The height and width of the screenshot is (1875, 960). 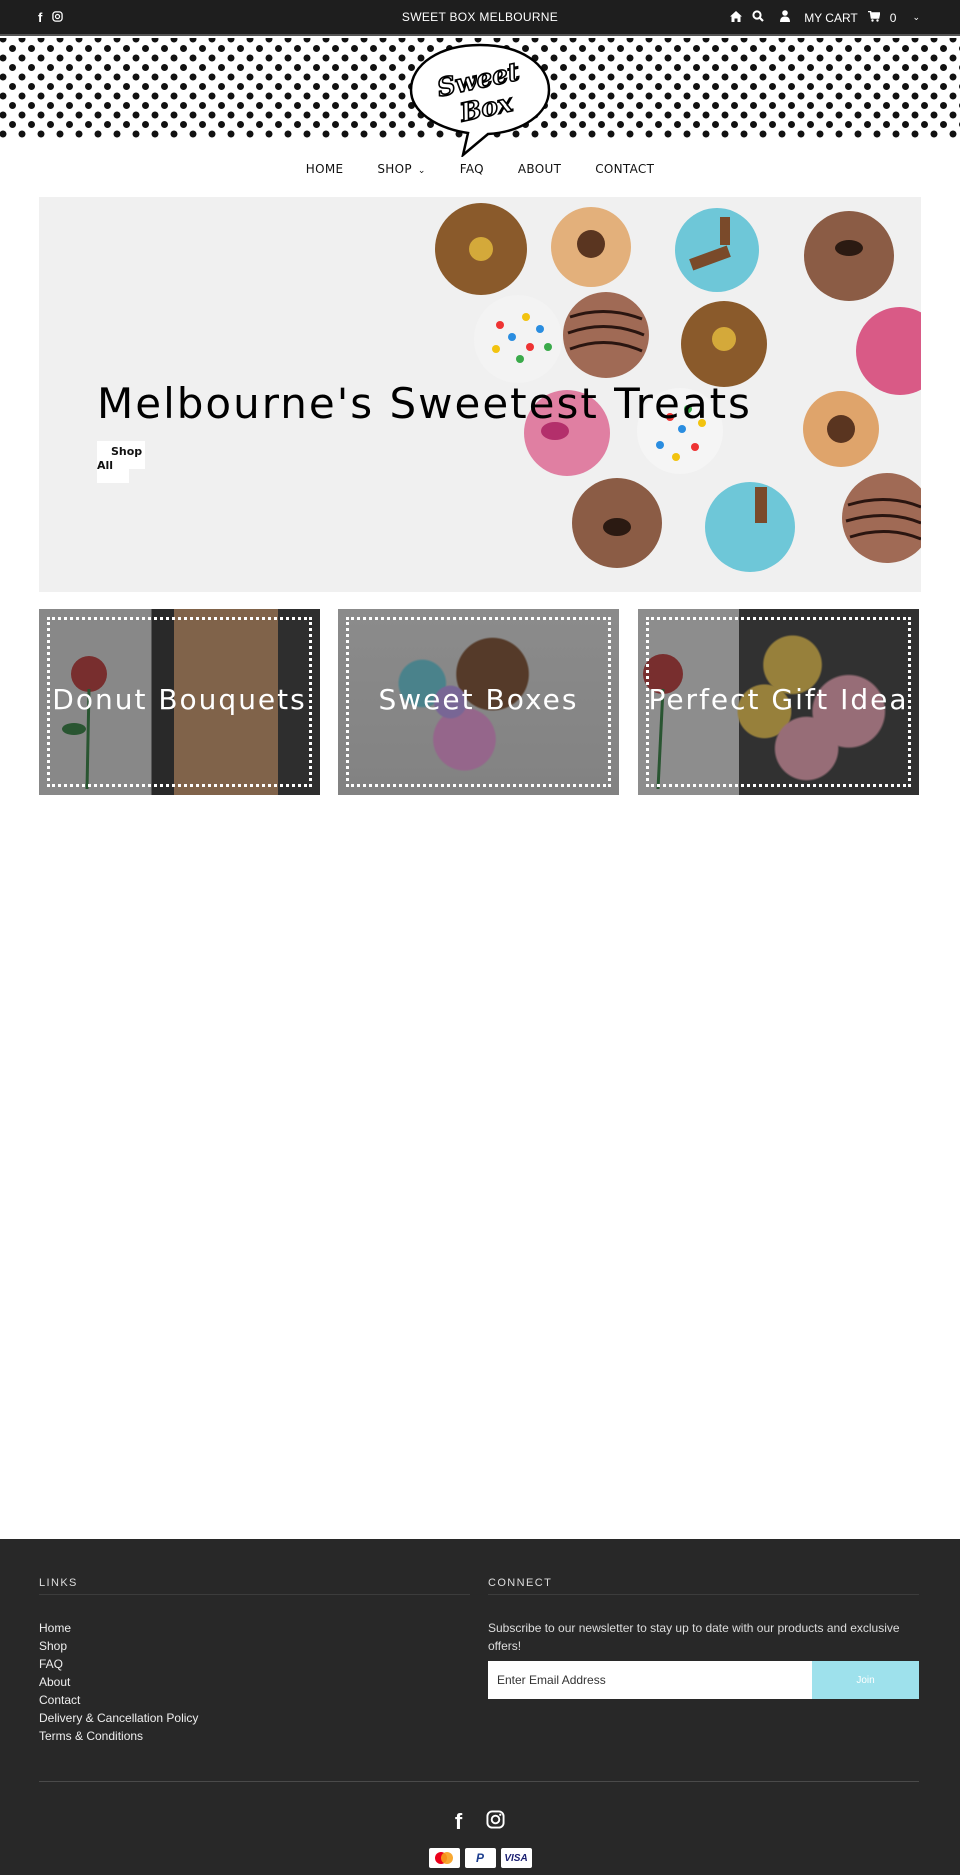 What do you see at coordinates (424, 403) in the screenshot?
I see `hero-title: Melbourne's Sweetest Treats` at bounding box center [424, 403].